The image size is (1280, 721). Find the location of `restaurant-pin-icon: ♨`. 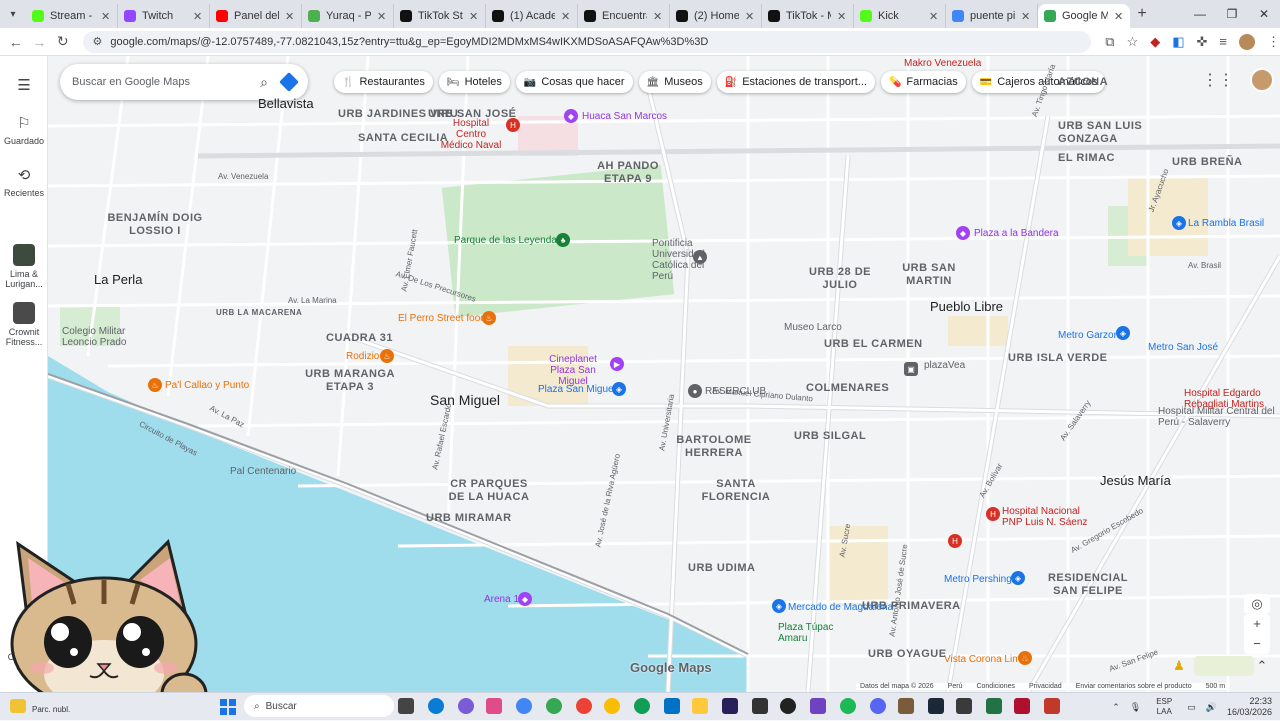

restaurant-pin-icon: ♨ is located at coordinates (387, 356).